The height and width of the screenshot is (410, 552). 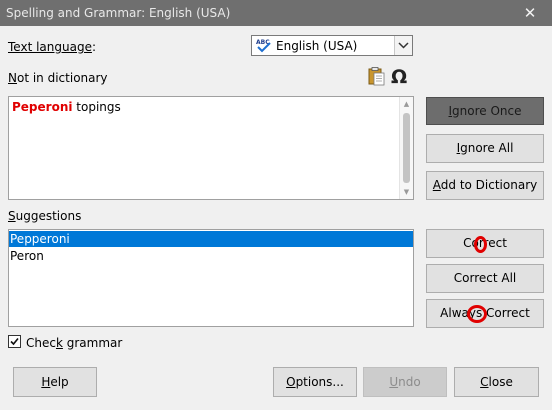 What do you see at coordinates (45, 216) in the screenshot?
I see `suggestions-label: Suggestions` at bounding box center [45, 216].